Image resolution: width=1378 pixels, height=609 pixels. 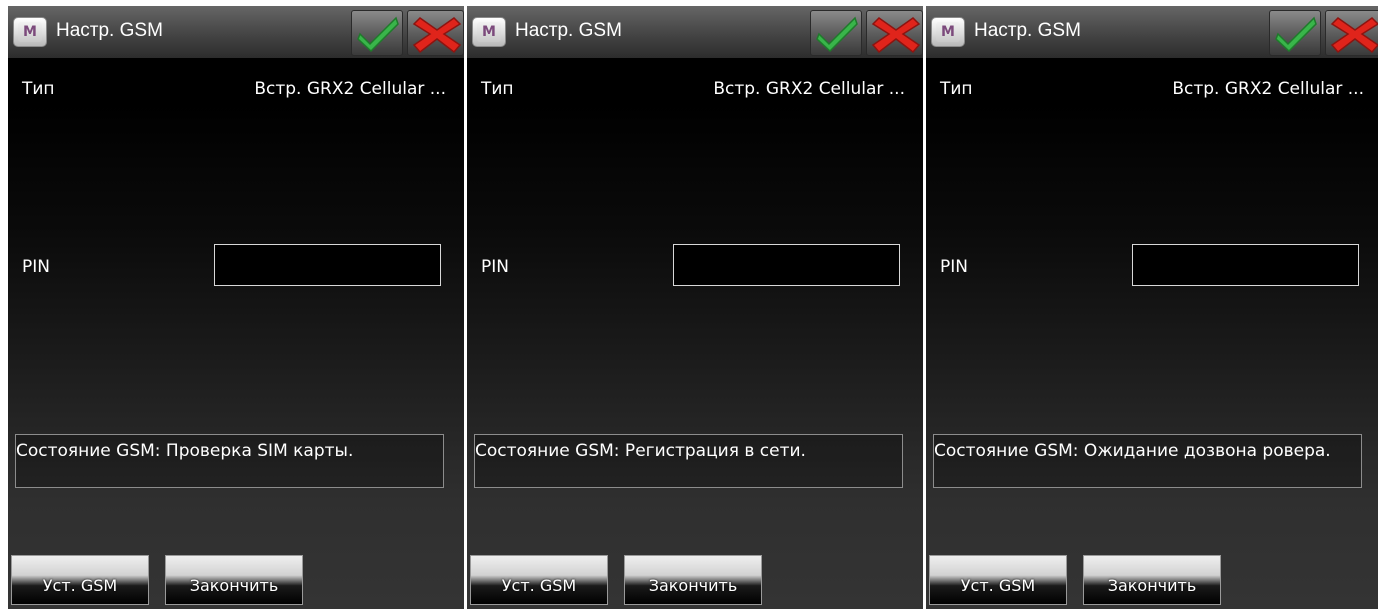 I want to click on gsm-status-box: Состояние GSM: Ожидание дозвона ровера., so click(x=1147, y=461).